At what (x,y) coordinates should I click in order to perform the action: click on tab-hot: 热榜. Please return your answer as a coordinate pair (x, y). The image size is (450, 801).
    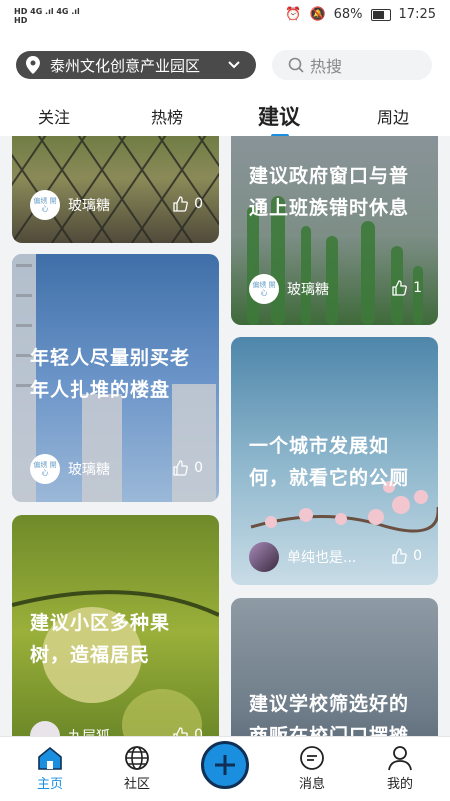
    Looking at the image, I should click on (167, 116).